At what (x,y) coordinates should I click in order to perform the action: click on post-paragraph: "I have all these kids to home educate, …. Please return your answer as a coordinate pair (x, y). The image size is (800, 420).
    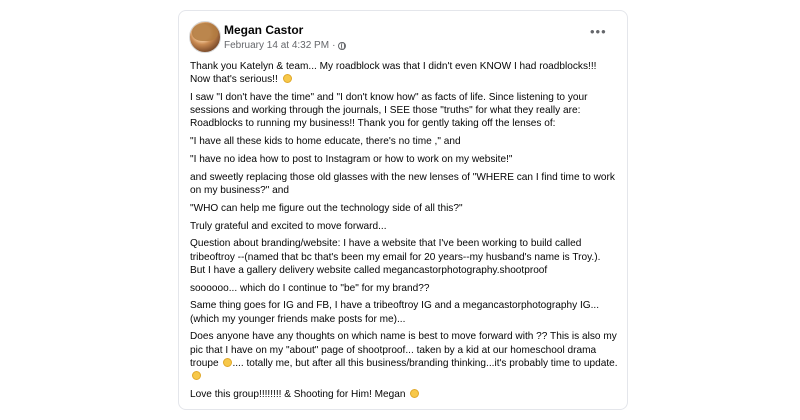
    Looking at the image, I should click on (325, 142).